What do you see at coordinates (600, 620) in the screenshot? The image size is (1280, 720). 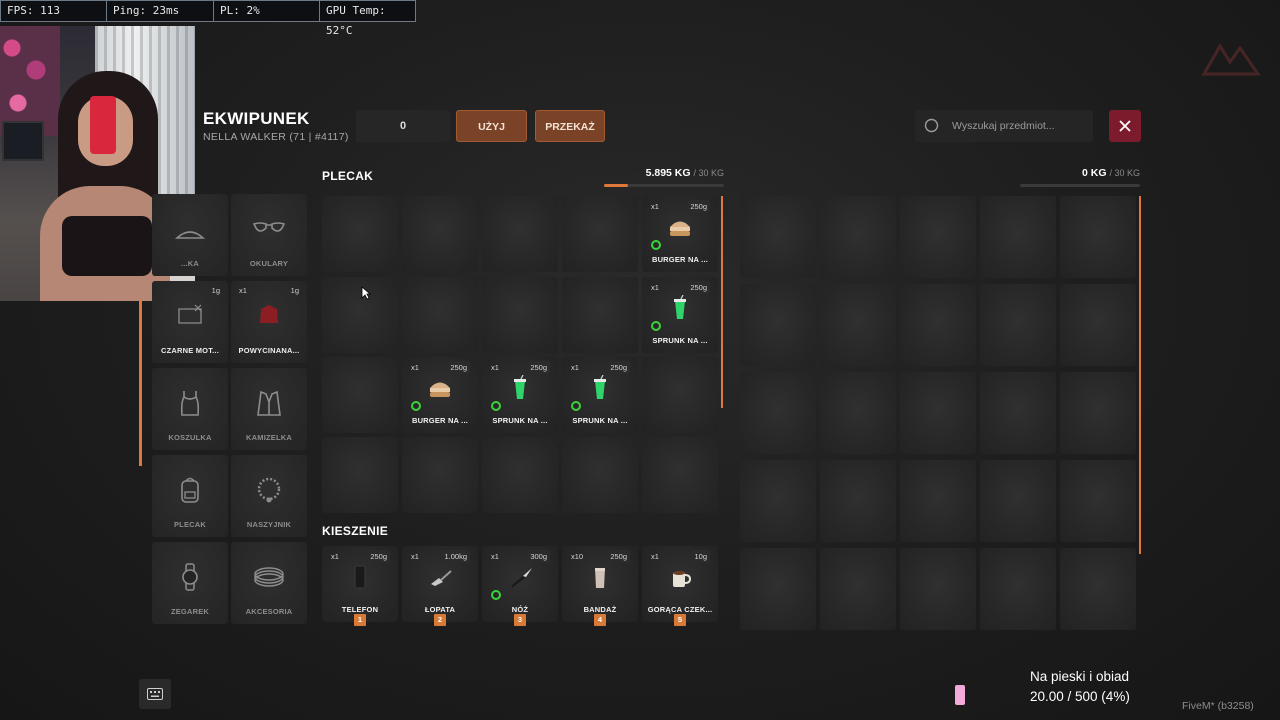 I see `hotkey-badge: 4` at bounding box center [600, 620].